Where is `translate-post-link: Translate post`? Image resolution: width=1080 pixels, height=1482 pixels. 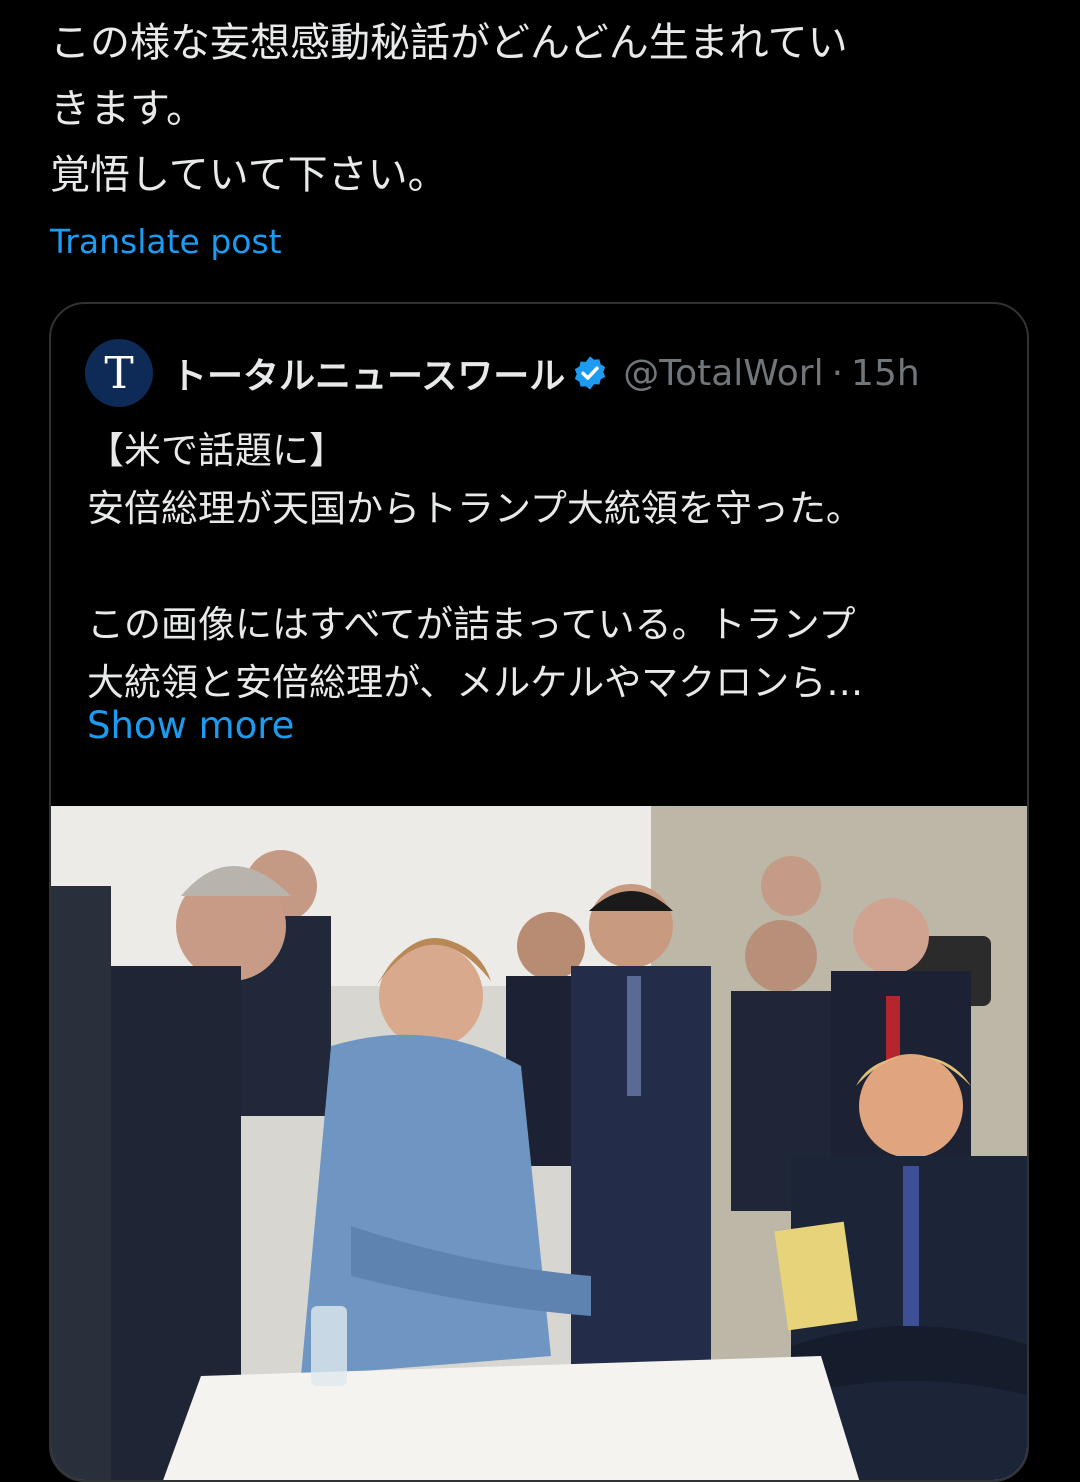
translate-post-link: Translate post is located at coordinates (166, 241).